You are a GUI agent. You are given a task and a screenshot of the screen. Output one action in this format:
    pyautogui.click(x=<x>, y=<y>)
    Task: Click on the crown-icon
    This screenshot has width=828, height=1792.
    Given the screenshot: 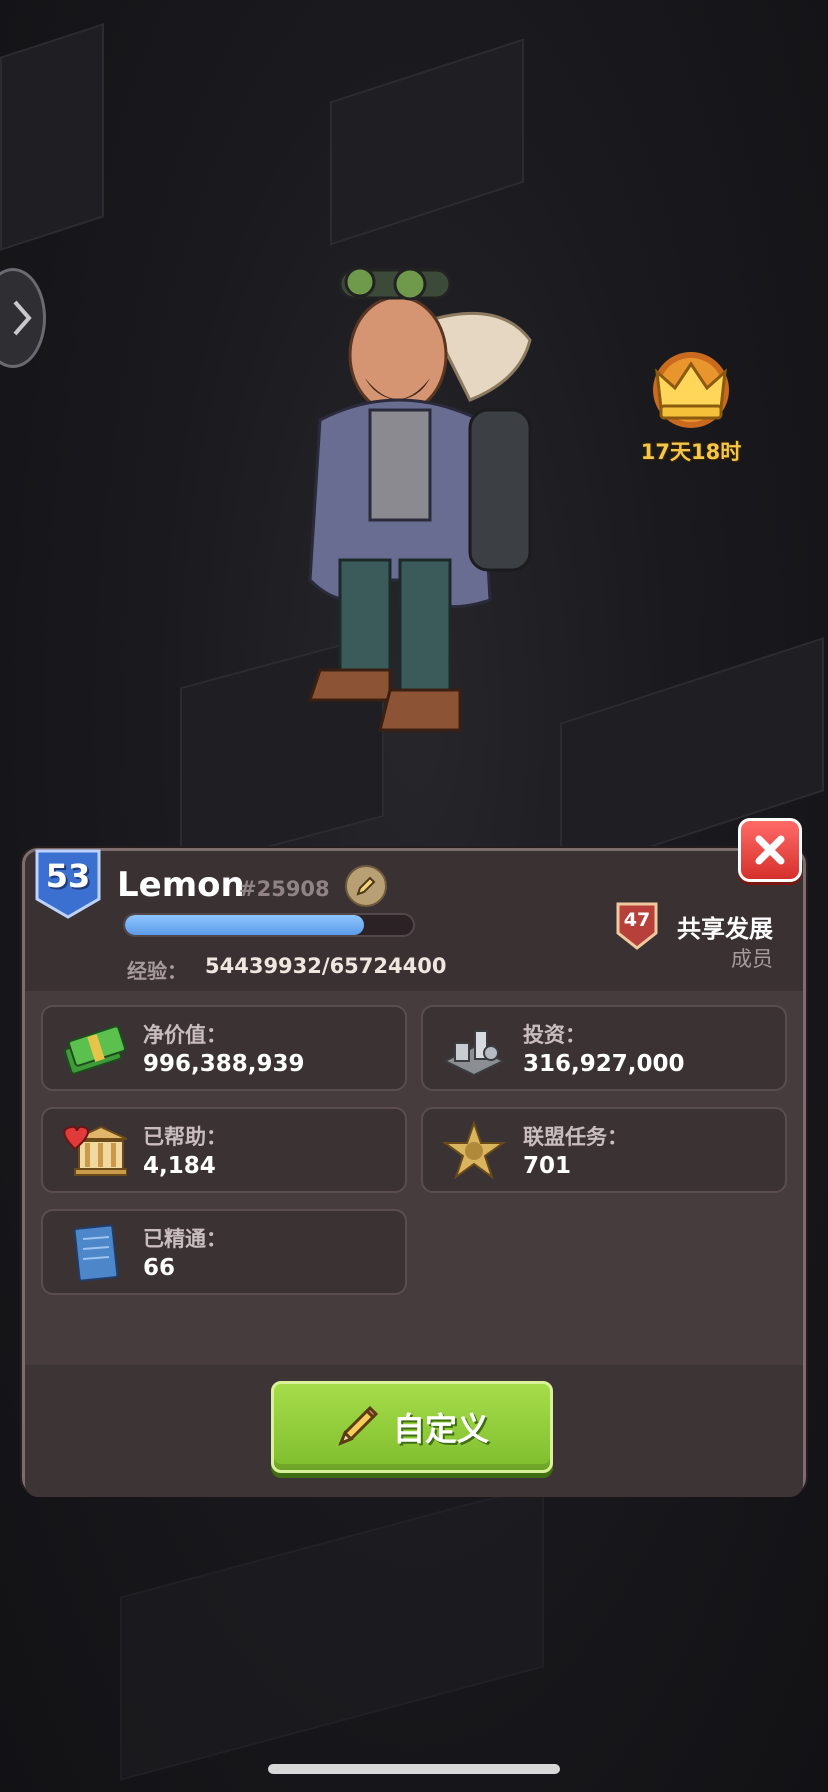 What is the action you would take?
    pyautogui.click(x=691, y=390)
    